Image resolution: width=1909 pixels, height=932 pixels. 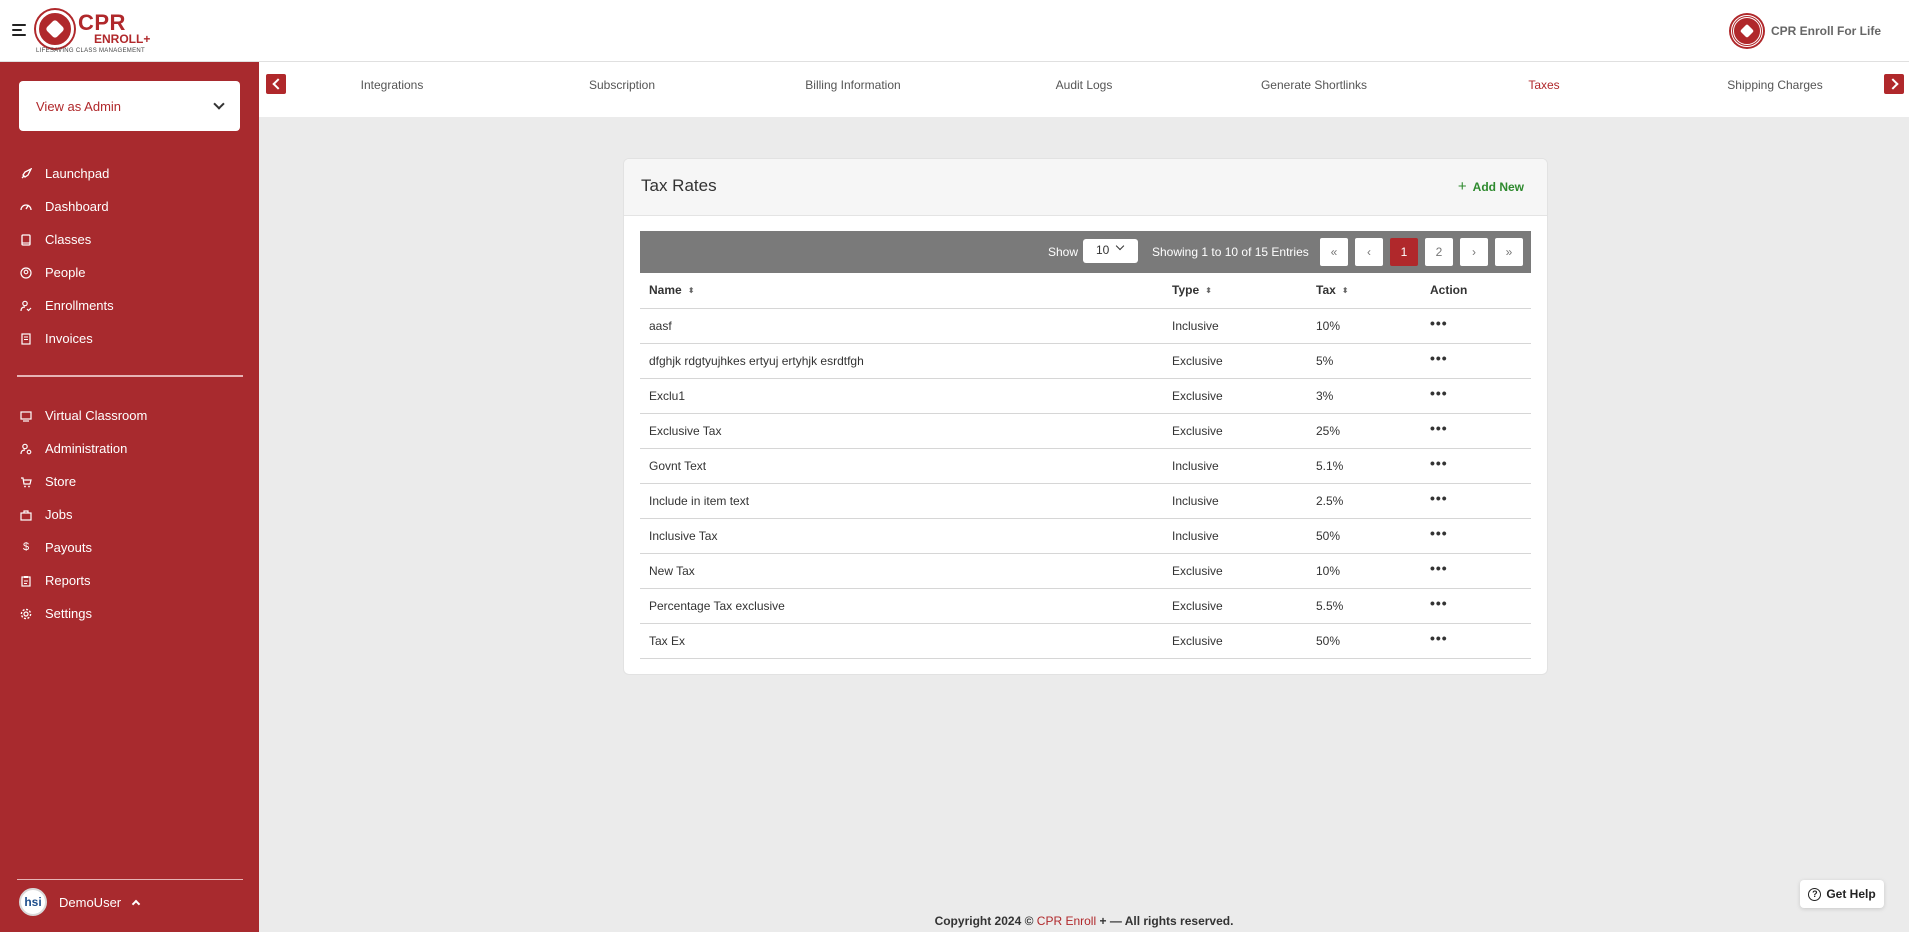 I want to click on sidebar-item-jobs: Jobs, so click(x=129, y=514).